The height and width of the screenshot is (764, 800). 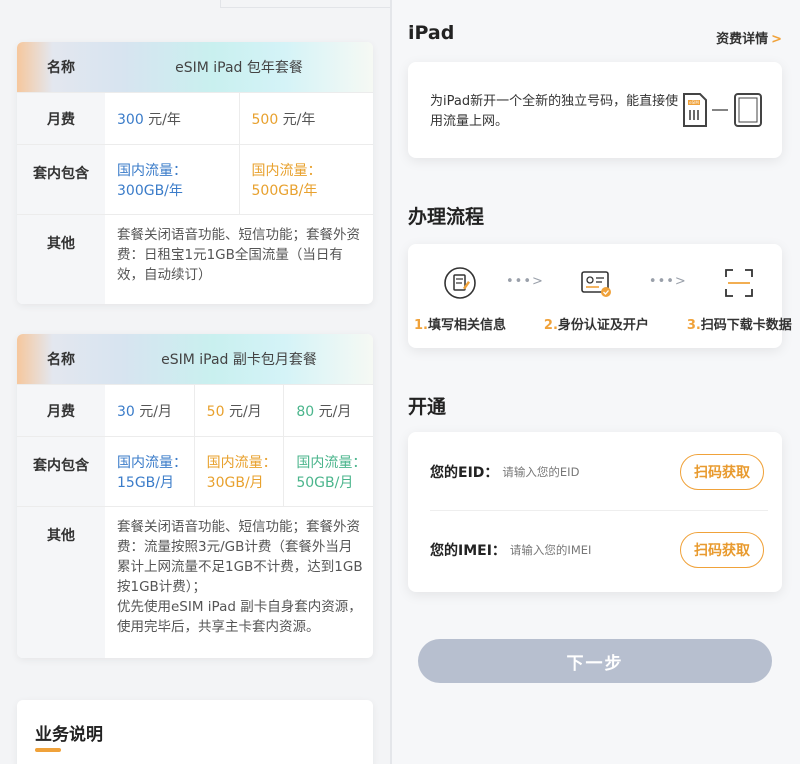 What do you see at coordinates (693, 325) in the screenshot?
I see `step-number: 3.` at bounding box center [693, 325].